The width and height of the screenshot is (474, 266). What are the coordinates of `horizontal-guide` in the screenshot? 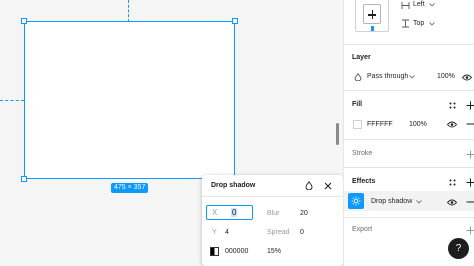 It's located at (12, 100).